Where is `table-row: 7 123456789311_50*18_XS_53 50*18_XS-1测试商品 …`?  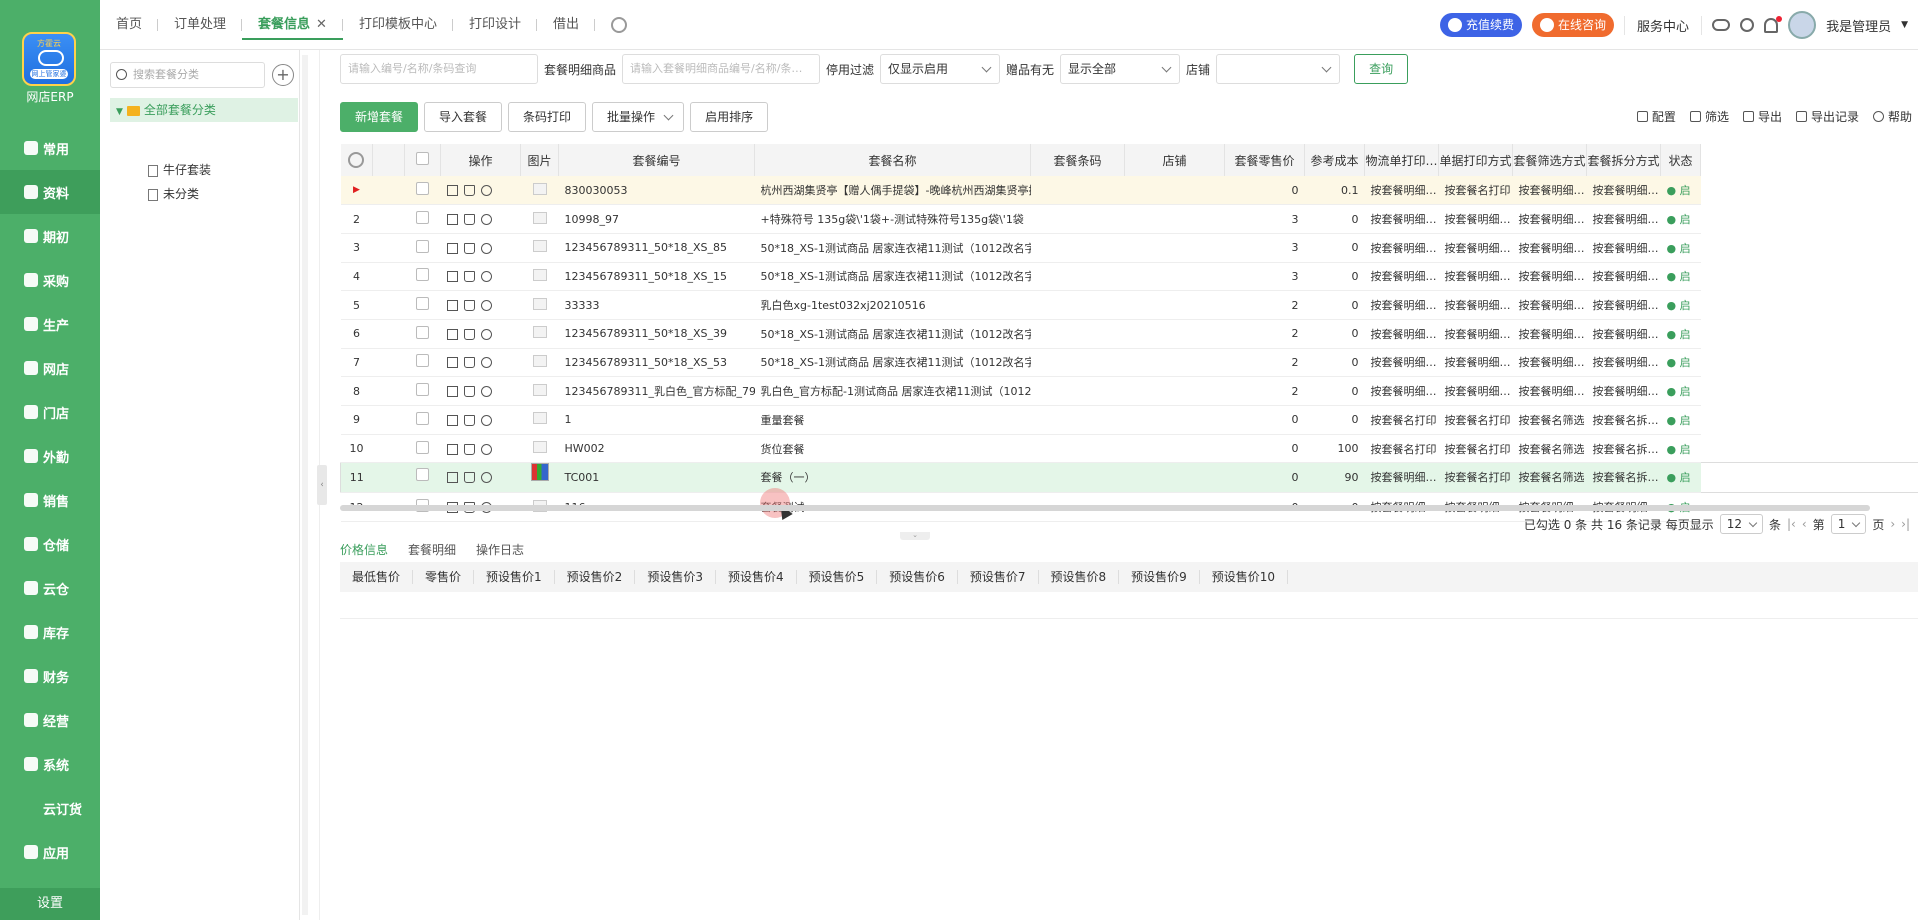
table-row: 7 123456789311_50*18_XS_53 50*18_XS-1测试商品 … is located at coordinates (1129, 363).